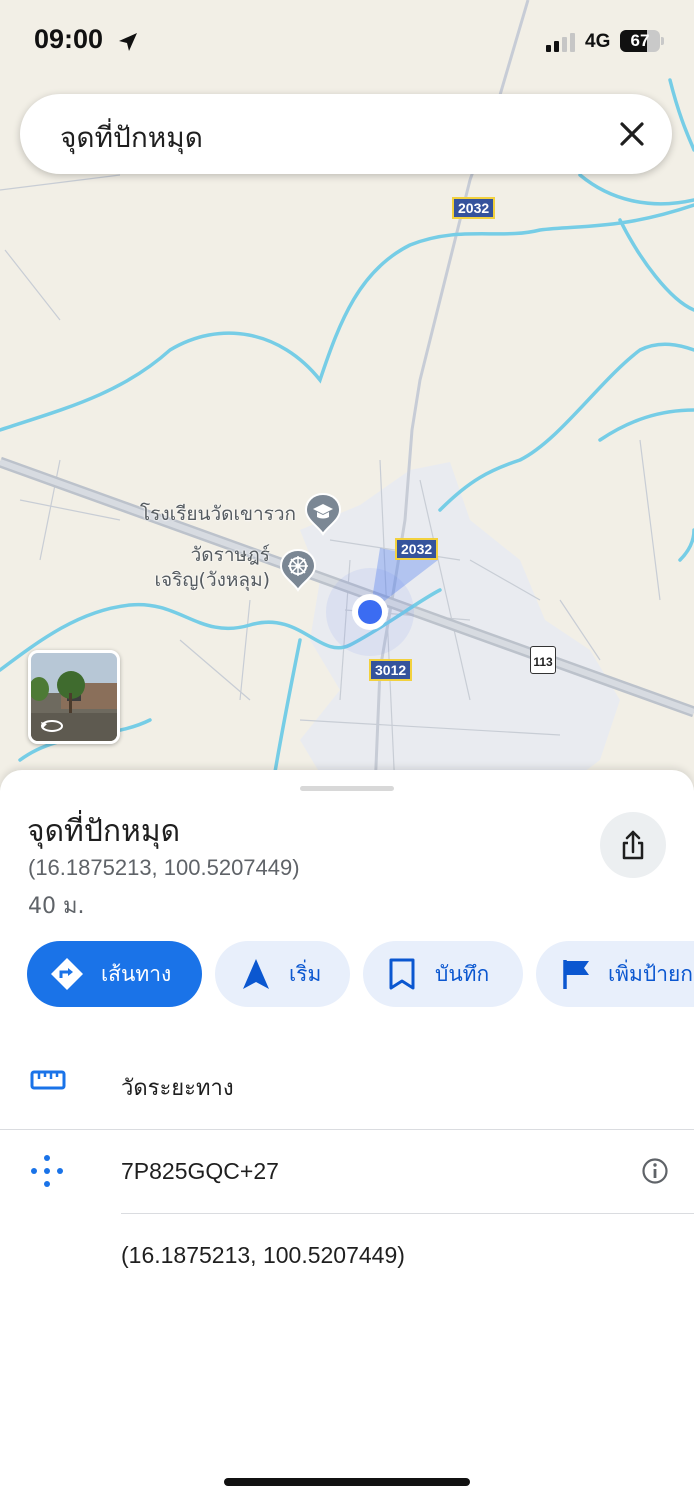  What do you see at coordinates (347, 42) in the screenshot?
I see `status-bar: 09:00 4G 67` at bounding box center [347, 42].